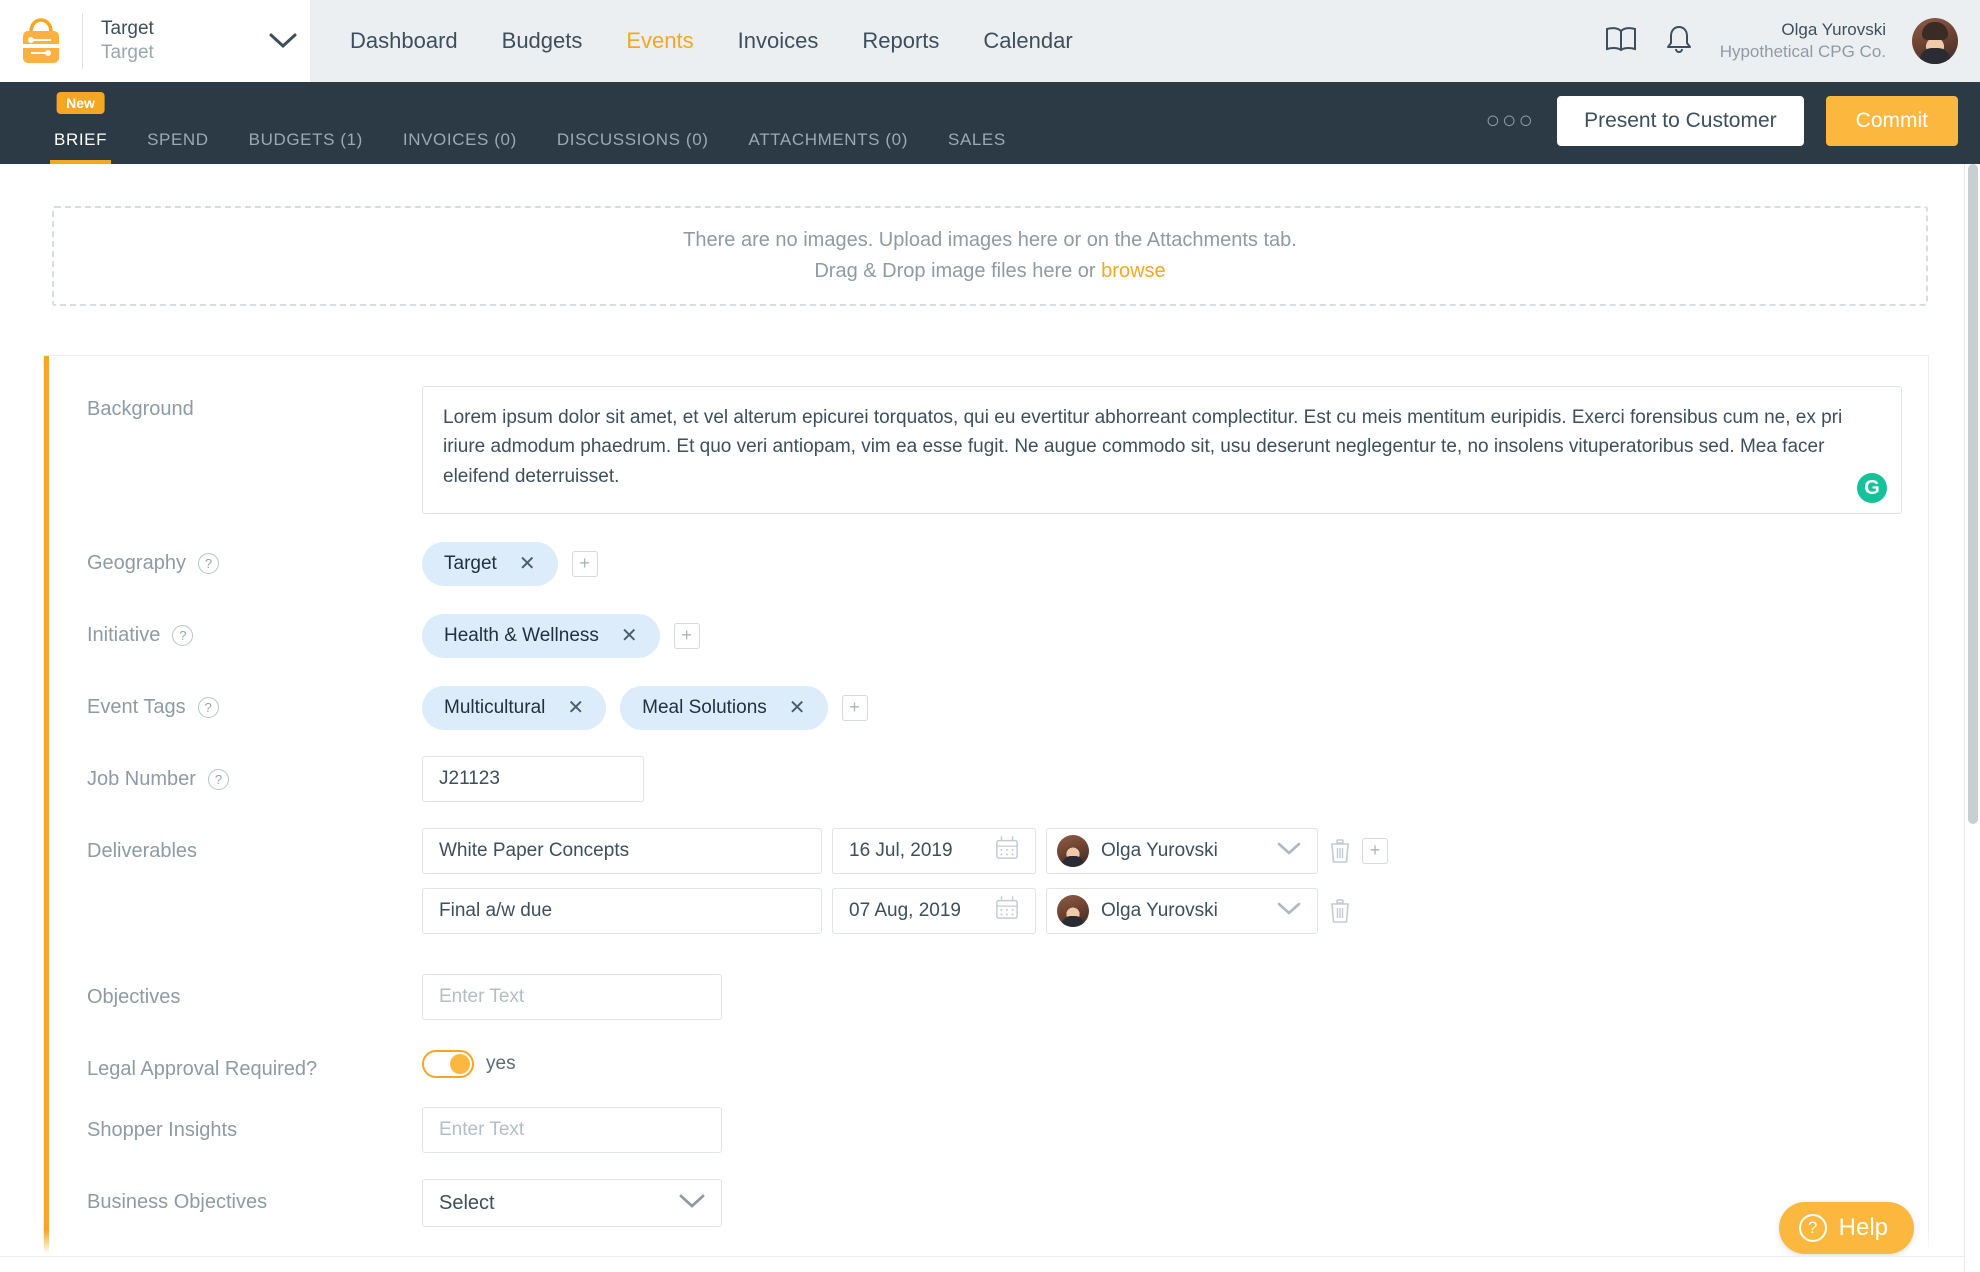 This screenshot has height=1272, width=1980. What do you see at coordinates (459, 139) in the screenshot?
I see `tab-invoices-label: INVOICES (0)` at bounding box center [459, 139].